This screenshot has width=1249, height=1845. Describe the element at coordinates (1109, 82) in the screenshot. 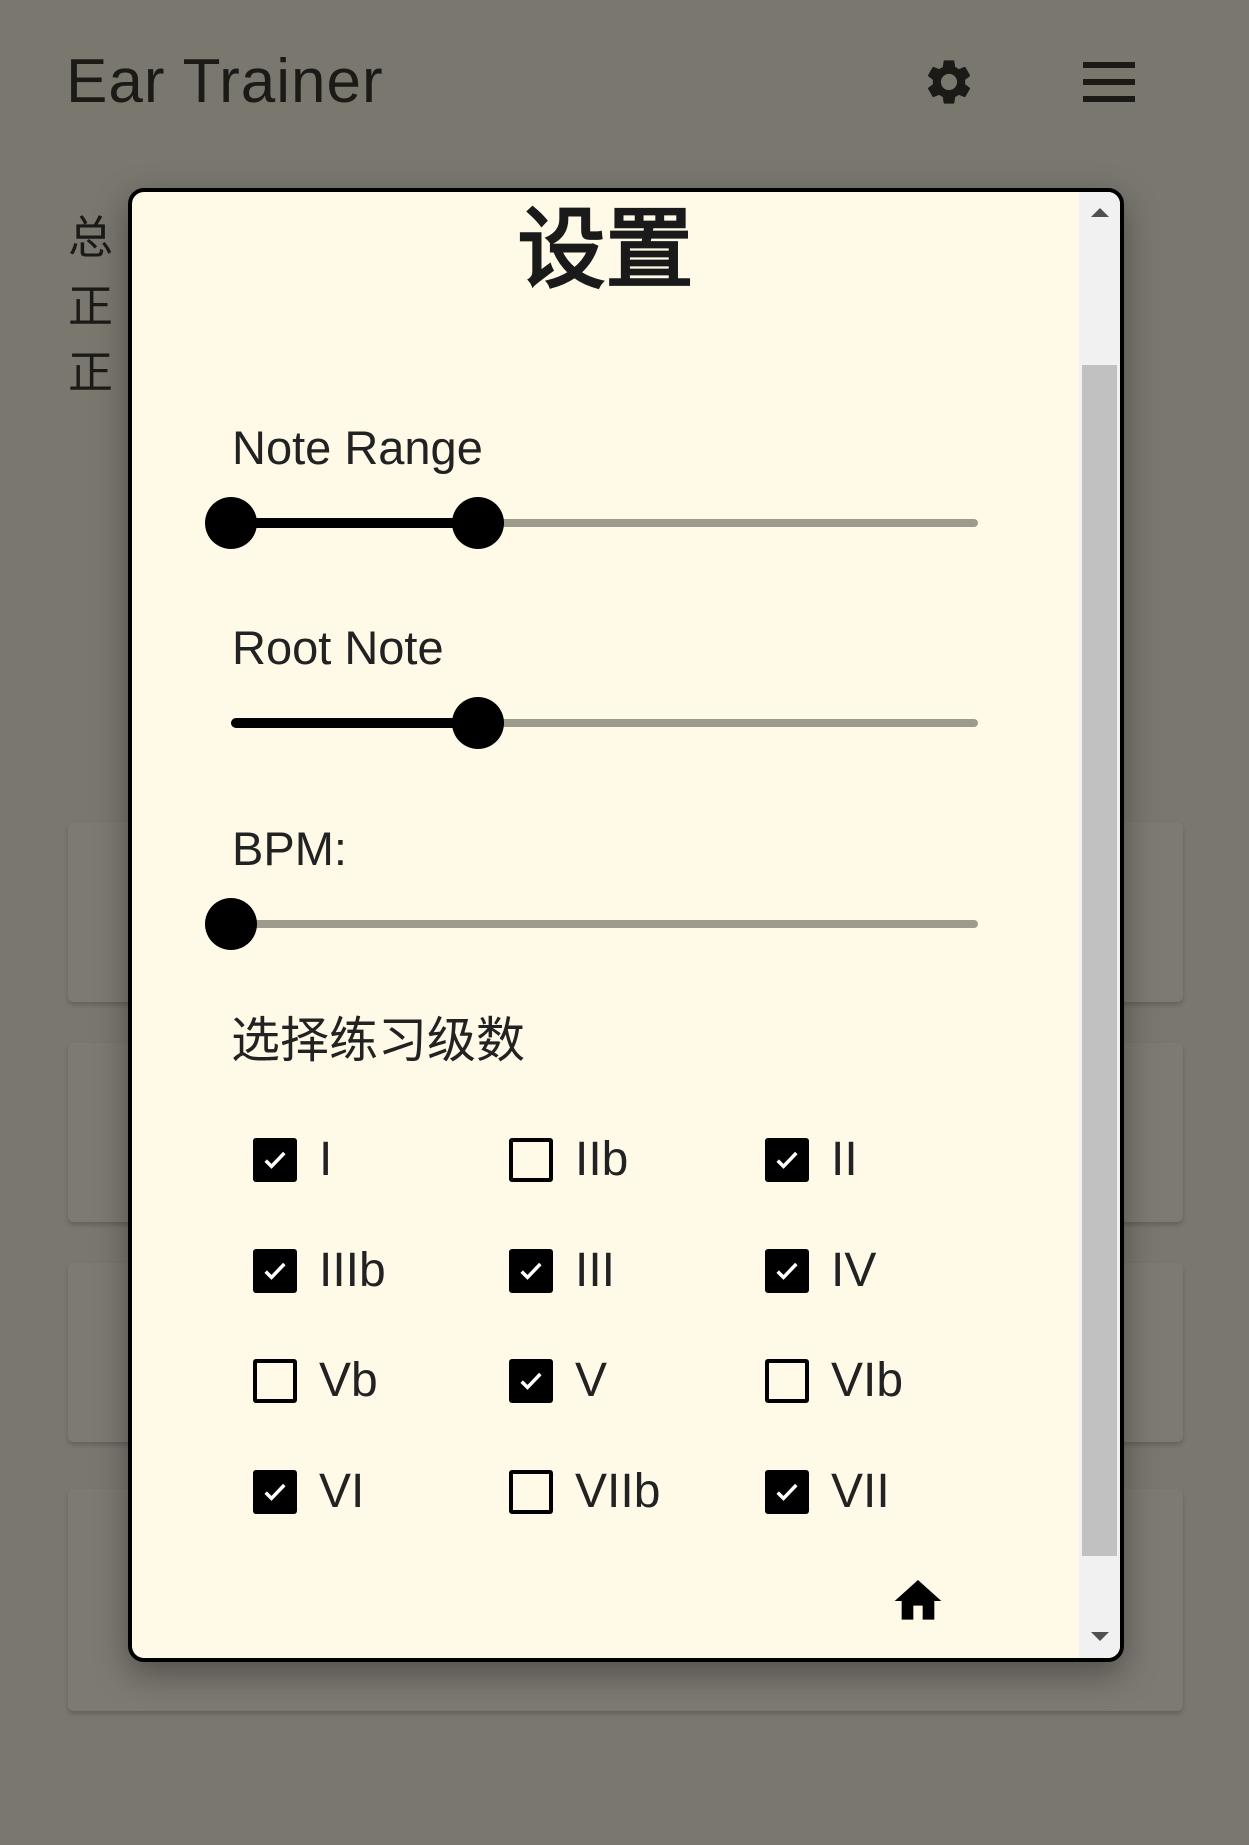

I see `menu-icon` at that location.